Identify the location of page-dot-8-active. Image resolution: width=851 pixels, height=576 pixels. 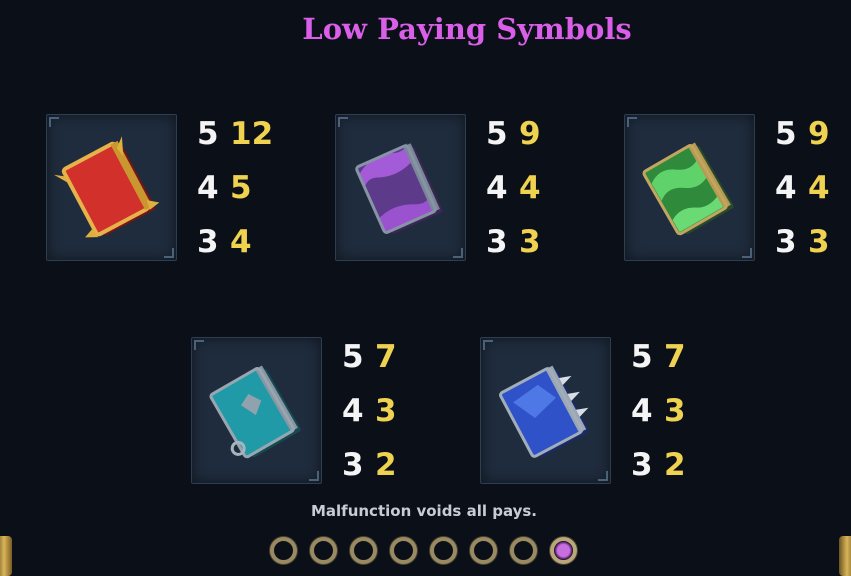
(563, 550).